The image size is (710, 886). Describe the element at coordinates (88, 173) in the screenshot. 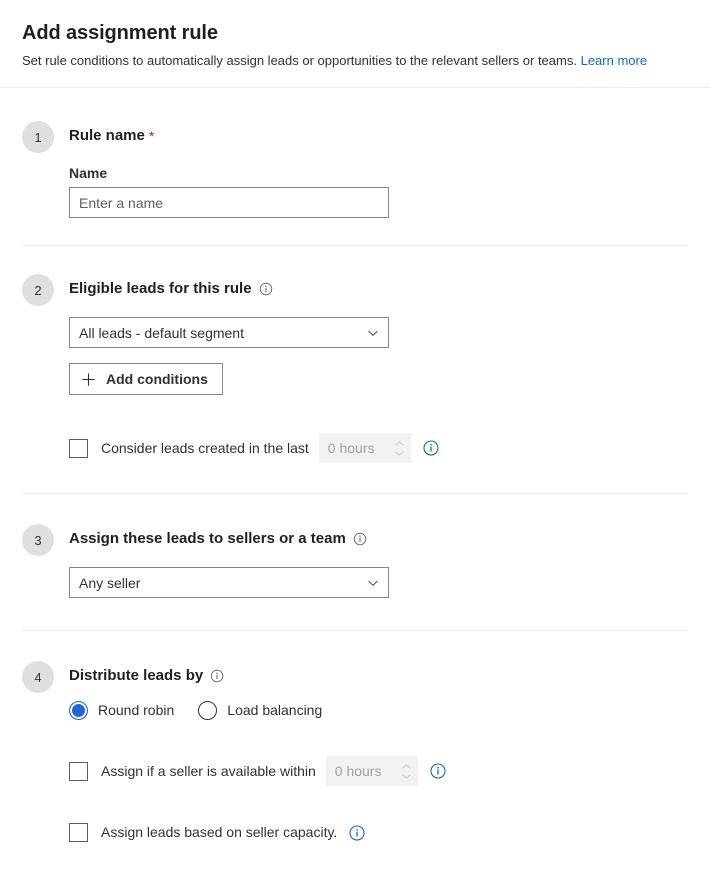

I see `name-field-label: Name` at that location.